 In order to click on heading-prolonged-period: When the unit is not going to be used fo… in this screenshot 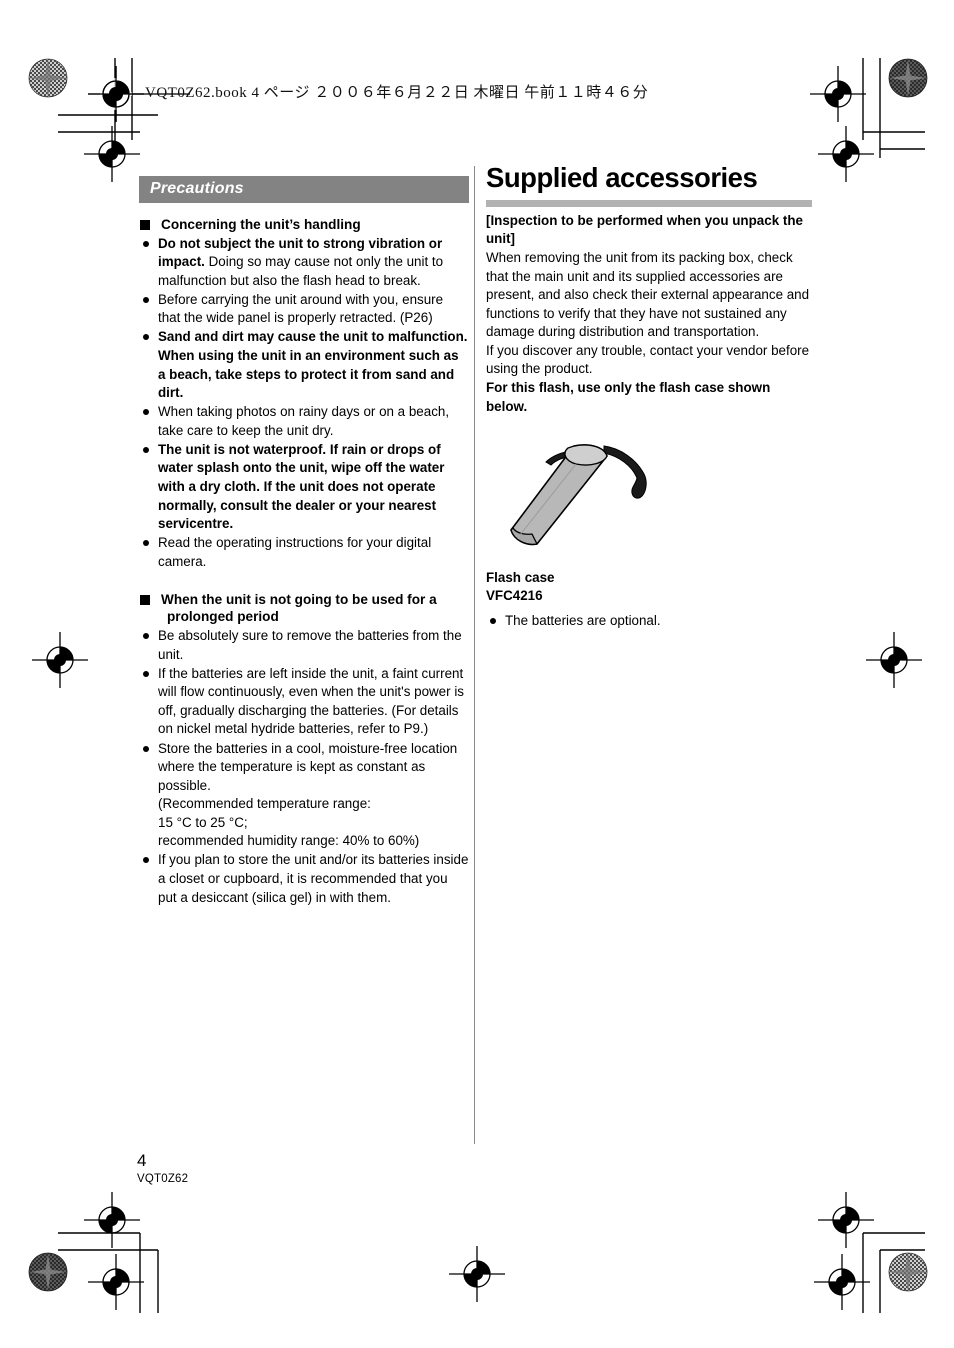, I will do `click(304, 608)`.